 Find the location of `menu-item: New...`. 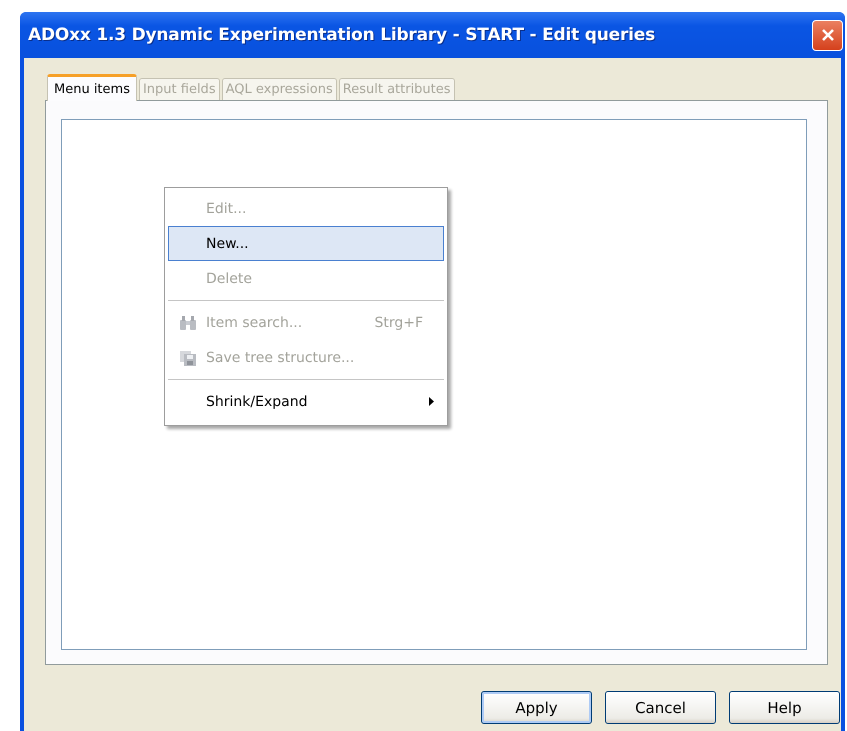

menu-item: New... is located at coordinates (306, 243).